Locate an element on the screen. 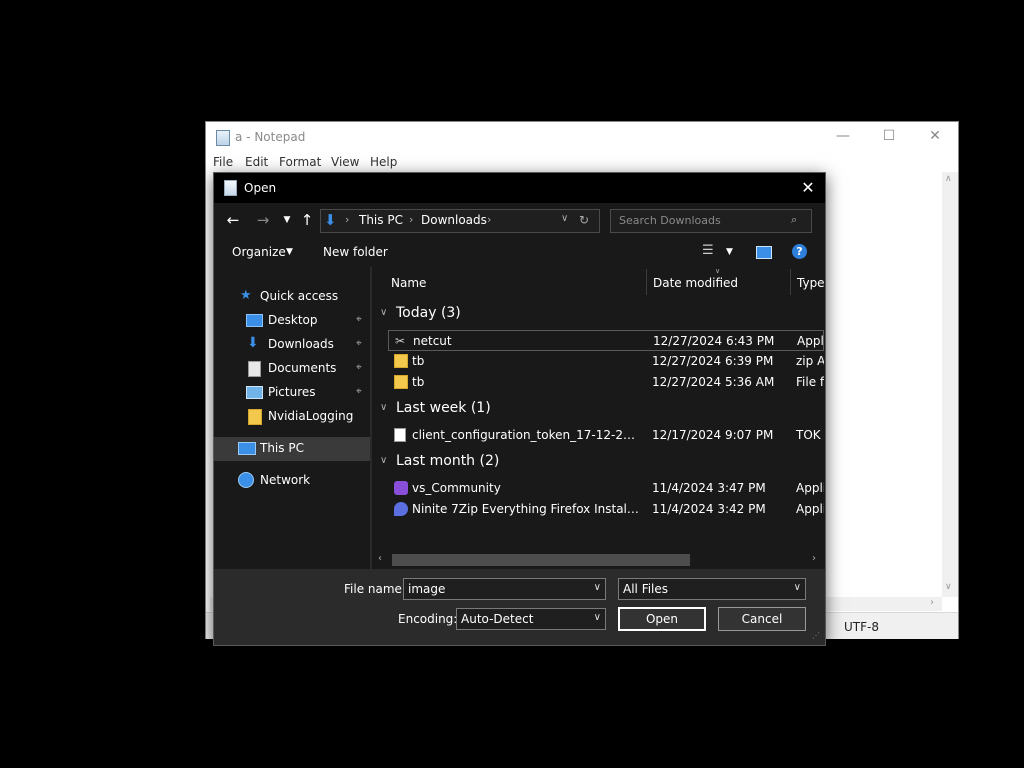 The height and width of the screenshot is (768, 1024). file-date: 12/27/2024 5:36 AM is located at coordinates (713, 382).